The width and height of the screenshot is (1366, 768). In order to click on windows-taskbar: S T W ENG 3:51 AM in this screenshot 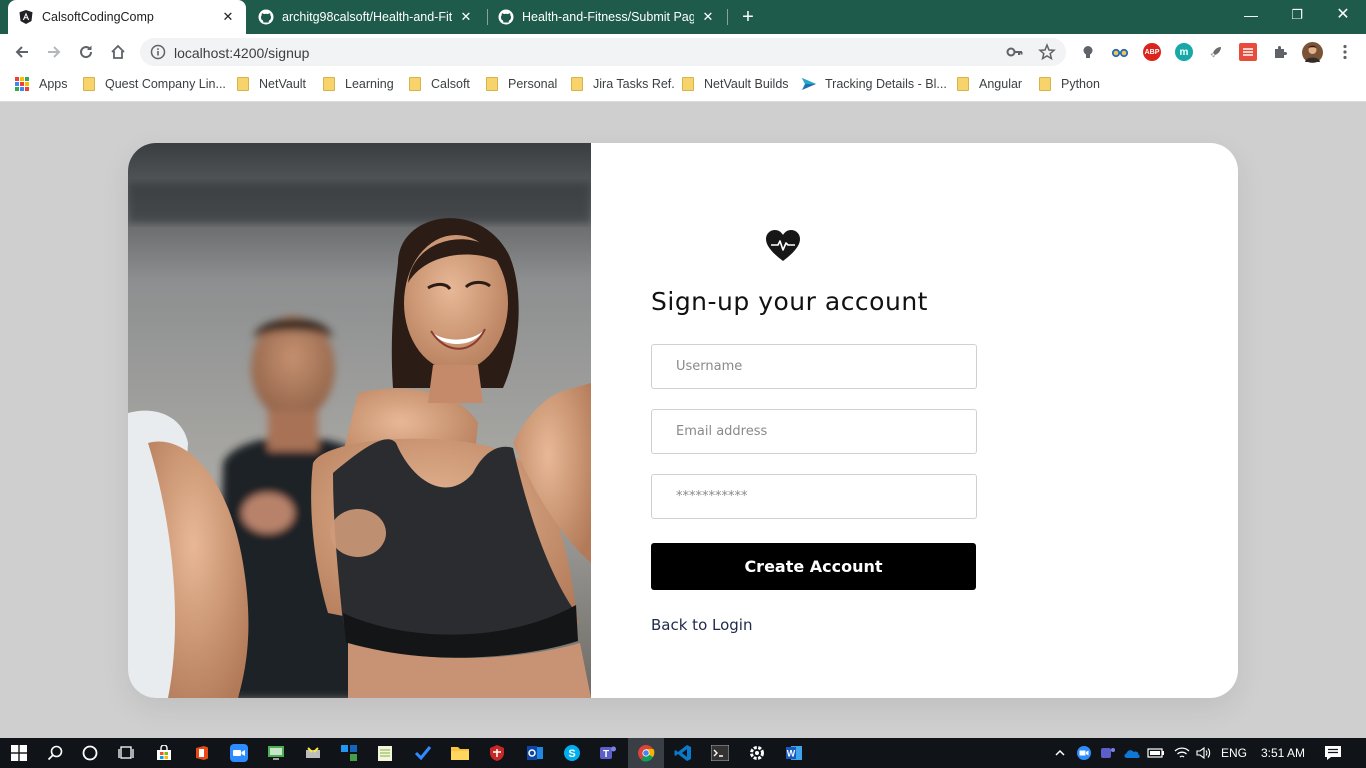, I will do `click(683, 753)`.